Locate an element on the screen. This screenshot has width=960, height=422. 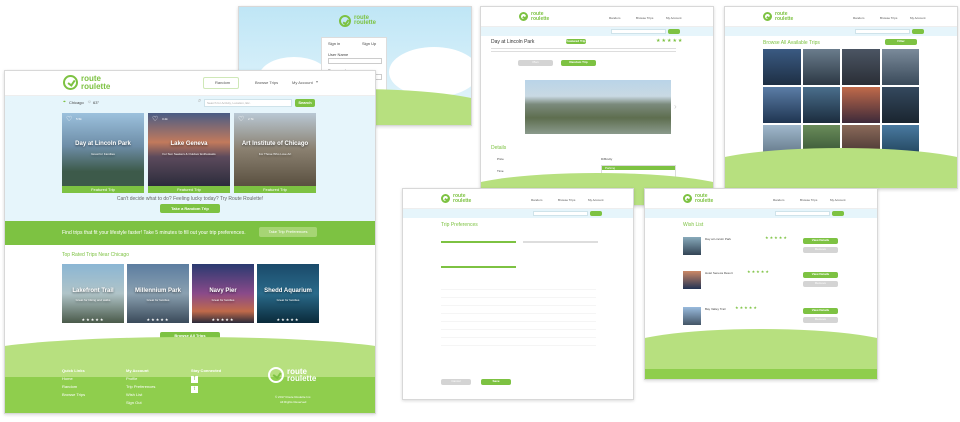
wishlist-heading: Wish List is located at coordinates (693, 225).